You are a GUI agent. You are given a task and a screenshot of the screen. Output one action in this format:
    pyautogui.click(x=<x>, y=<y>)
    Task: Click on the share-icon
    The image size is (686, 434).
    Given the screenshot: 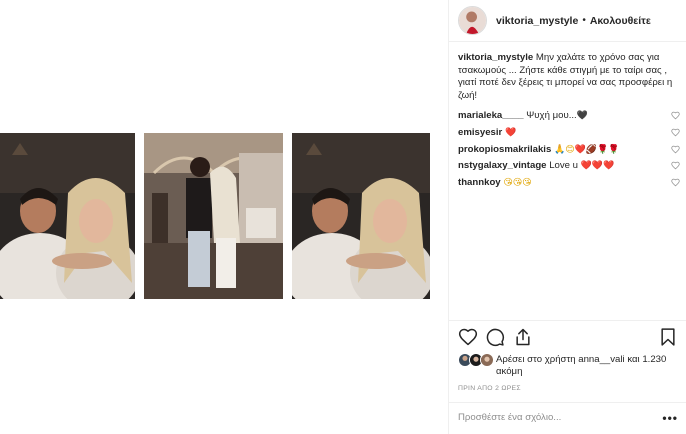 What is the action you would take?
    pyautogui.click(x=523, y=337)
    